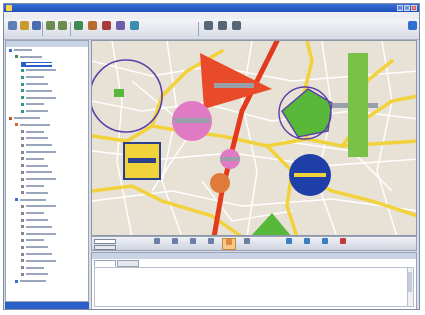 The image size is (425, 315). Describe the element at coordinates (229, 244) in the screenshot. I see `highlight-button` at that location.